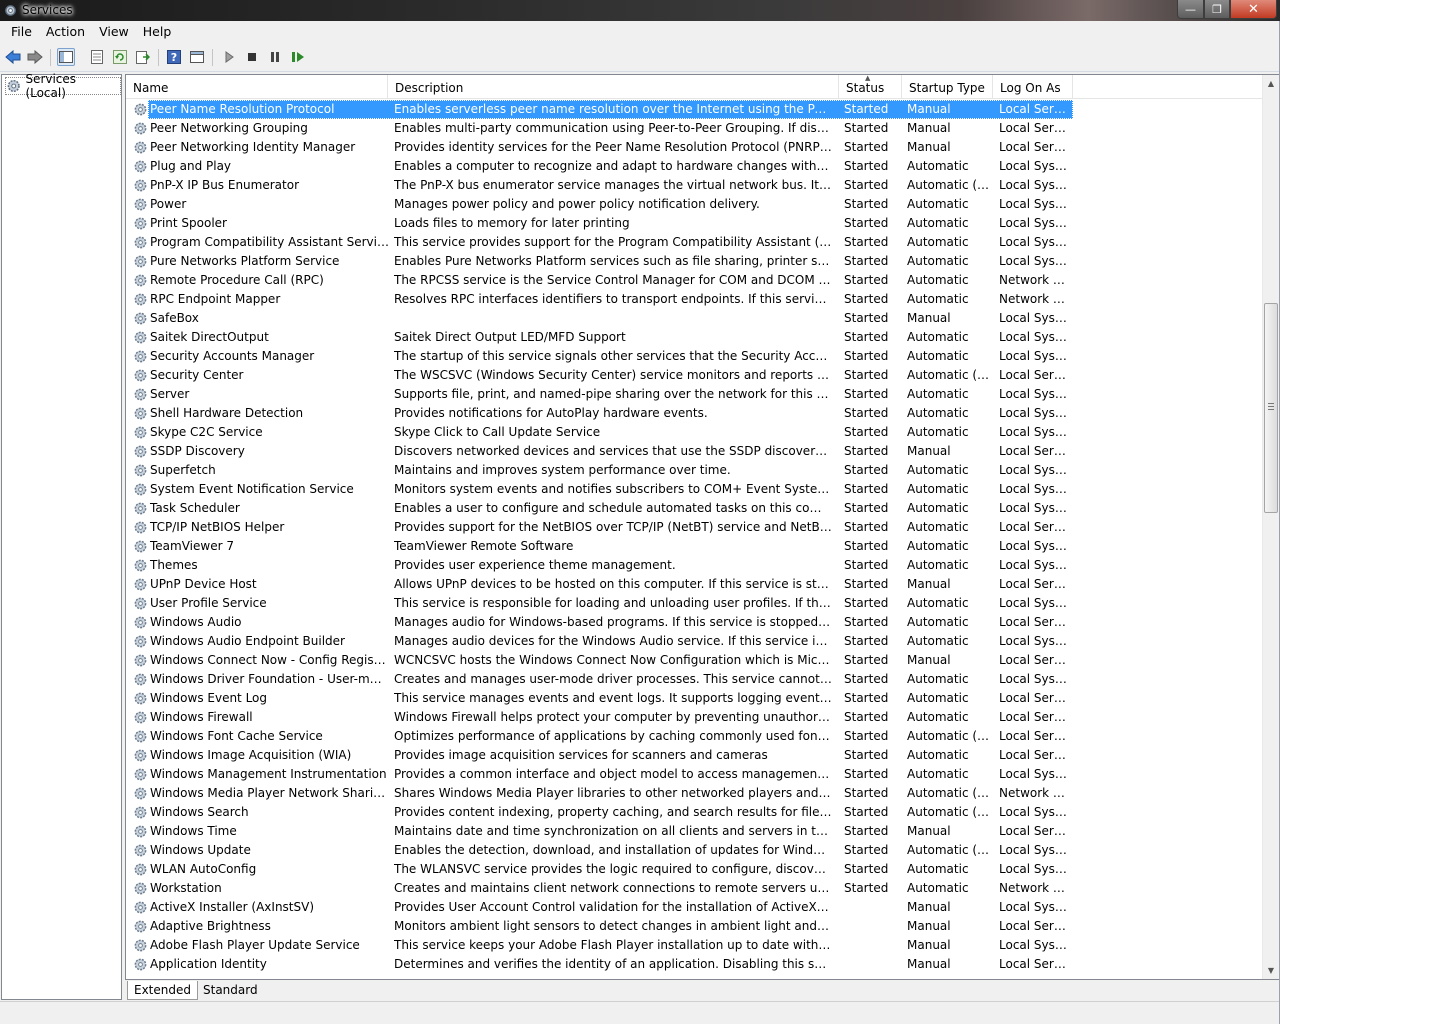  I want to click on help-icon: ?, so click(174, 57).